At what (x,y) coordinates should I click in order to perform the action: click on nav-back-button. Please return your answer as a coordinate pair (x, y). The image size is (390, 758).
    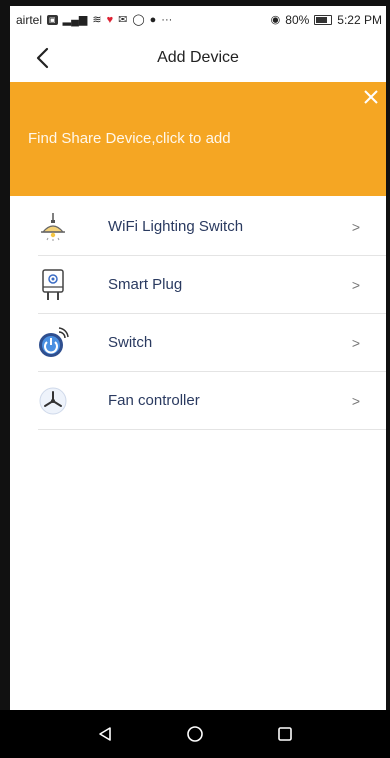
    Looking at the image, I should click on (105, 734).